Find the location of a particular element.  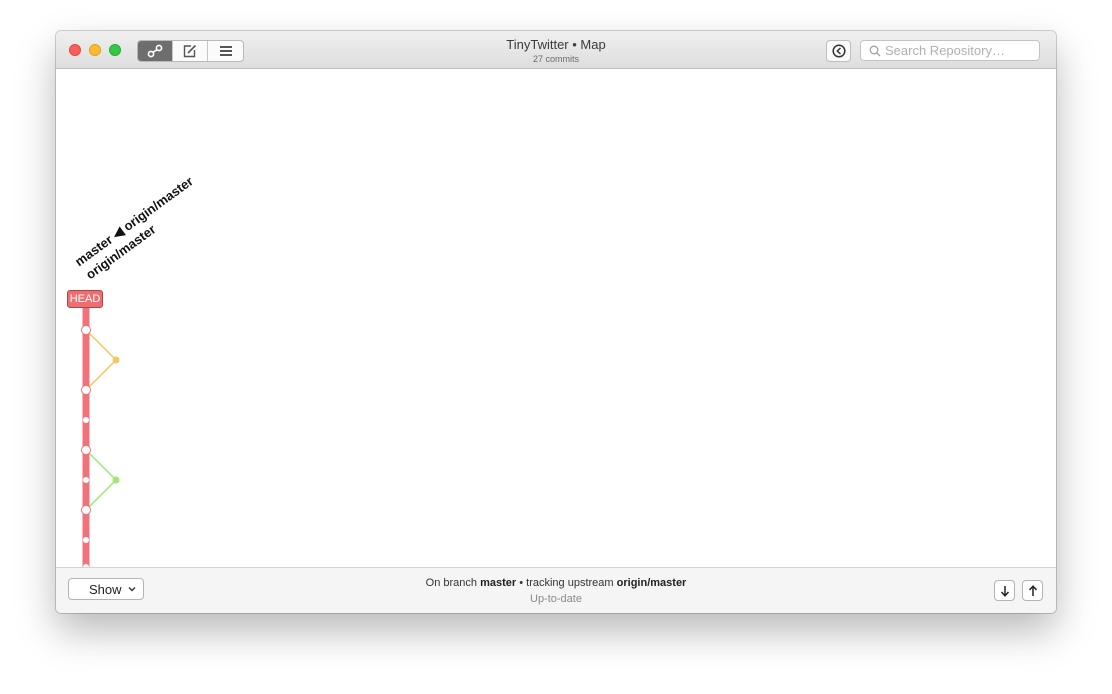

arrow-down-icon is located at coordinates (1004, 591).